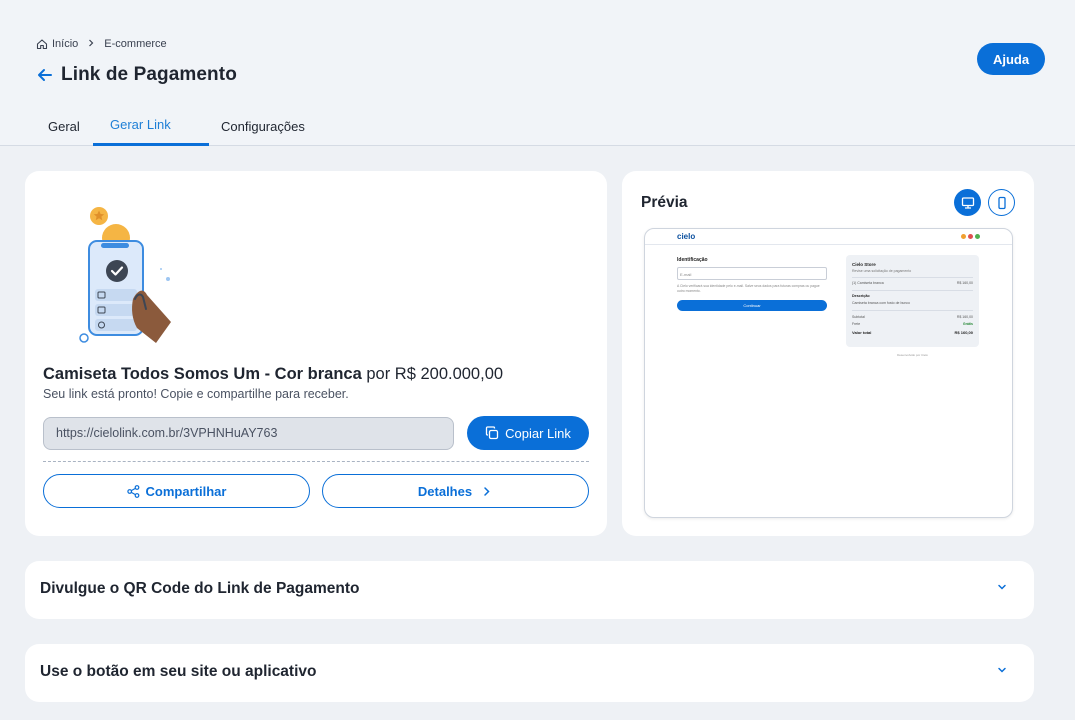  I want to click on breadcrumb: Início E-commerce, so click(101, 44).